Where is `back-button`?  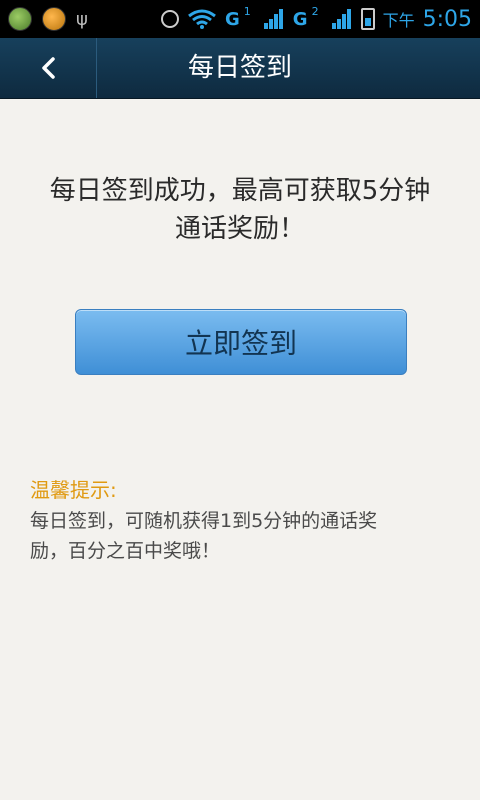
back-button is located at coordinates (48, 68).